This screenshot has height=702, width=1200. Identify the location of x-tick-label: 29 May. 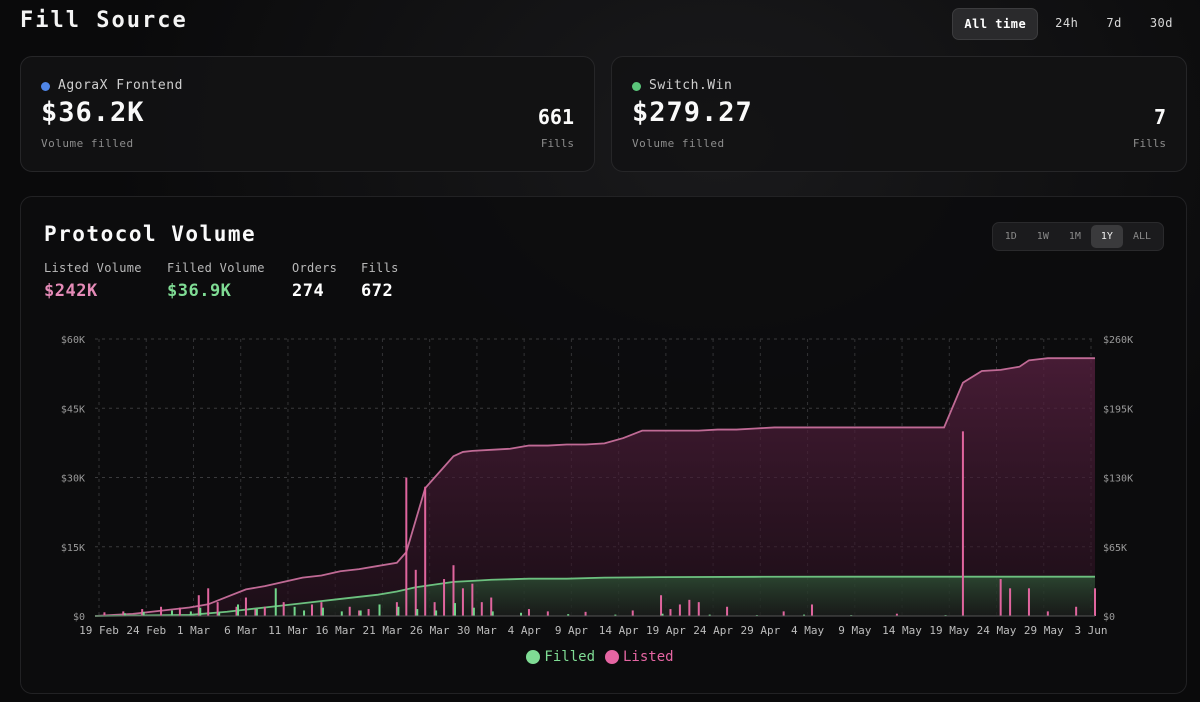
(1044, 630).